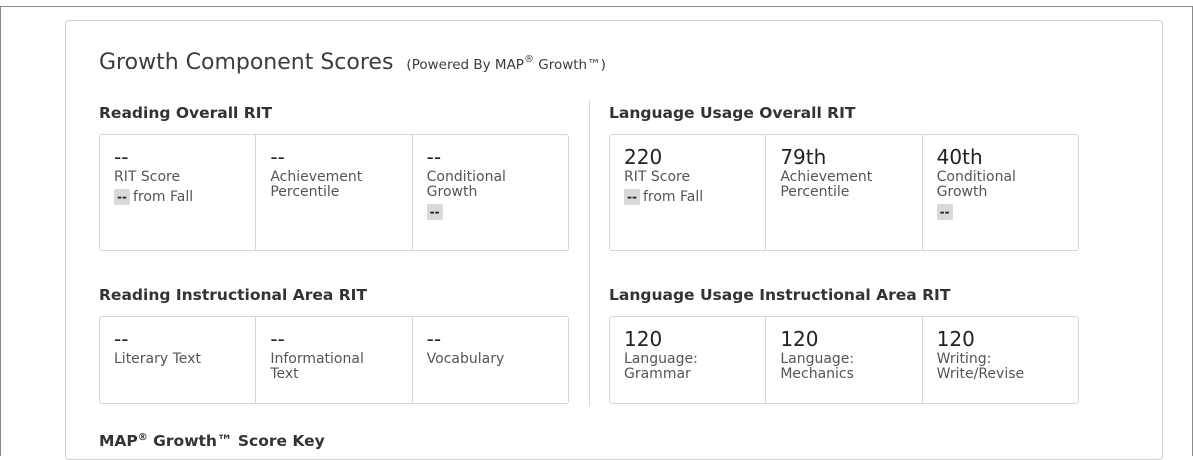 Image resolution: width=1193 pixels, height=460 pixels. I want to click on language-area-label: Language: Grammar, so click(661, 366).